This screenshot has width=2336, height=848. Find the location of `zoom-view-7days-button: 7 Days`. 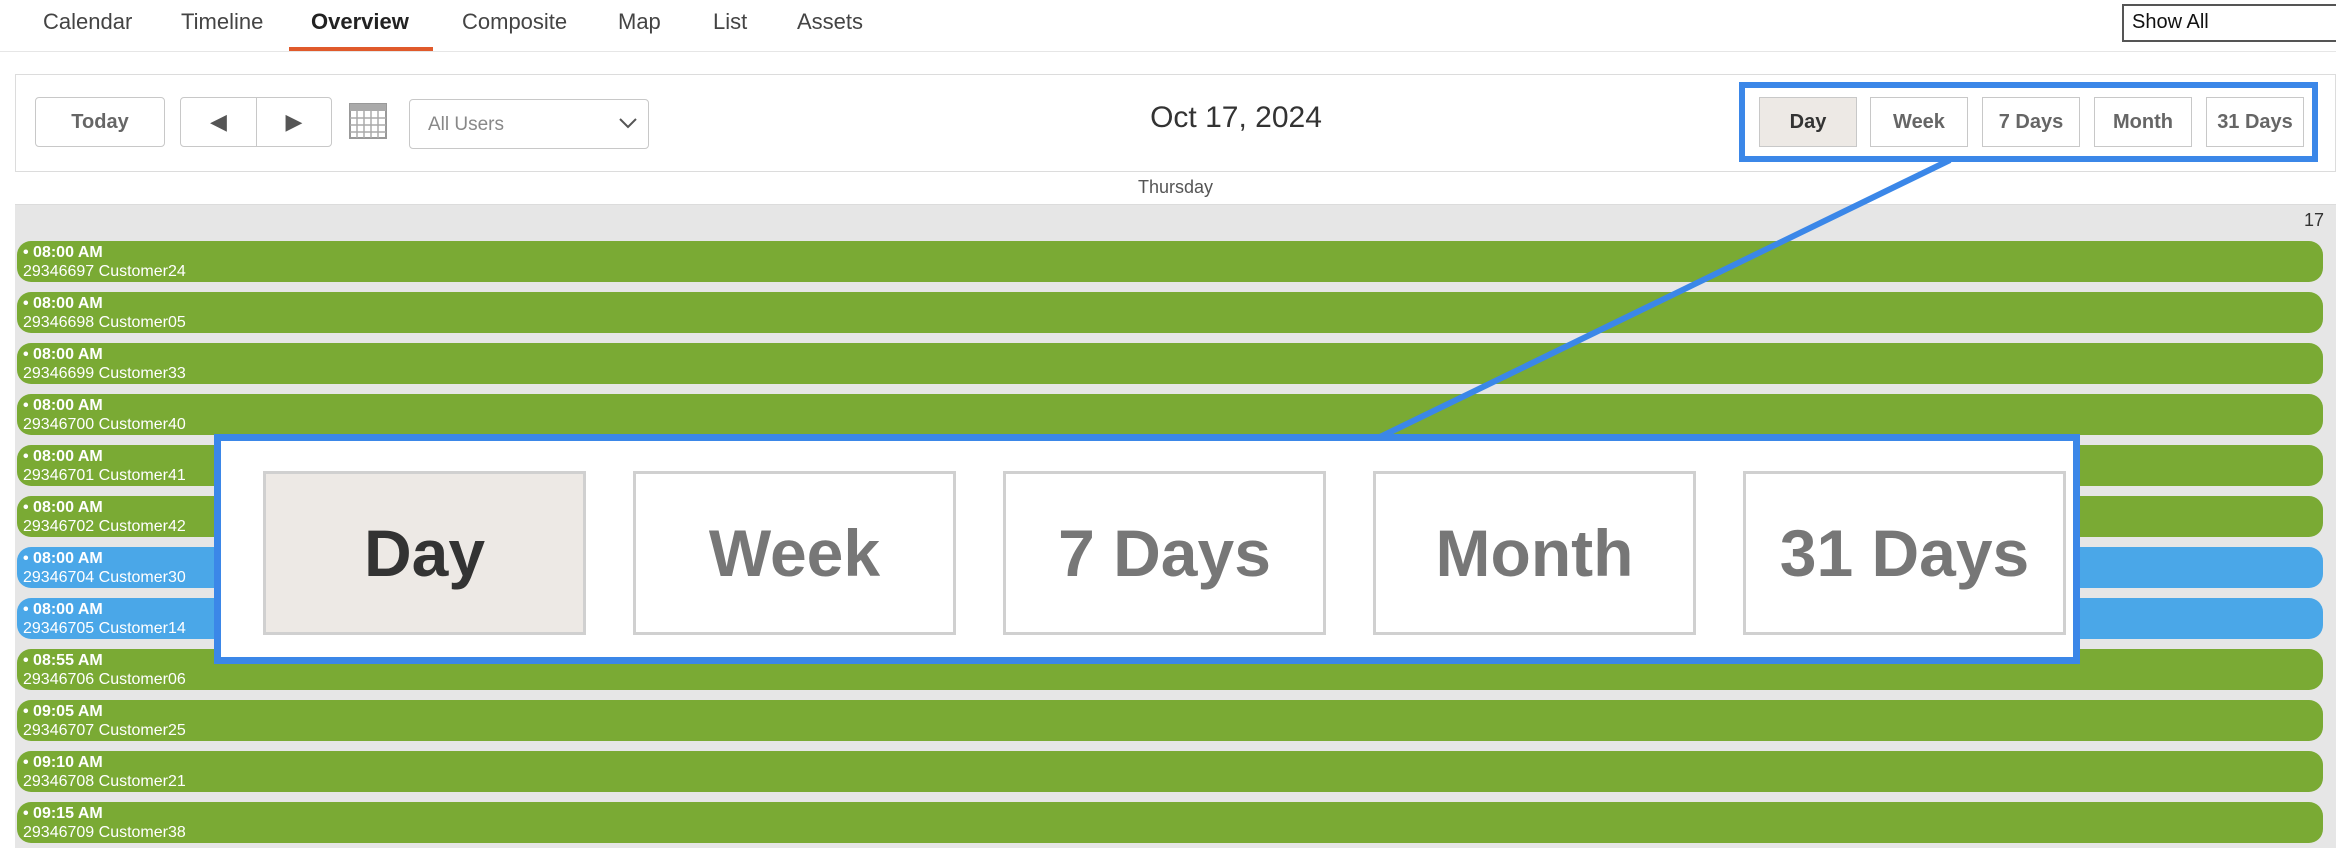

zoom-view-7days-button: 7 Days is located at coordinates (1164, 553).